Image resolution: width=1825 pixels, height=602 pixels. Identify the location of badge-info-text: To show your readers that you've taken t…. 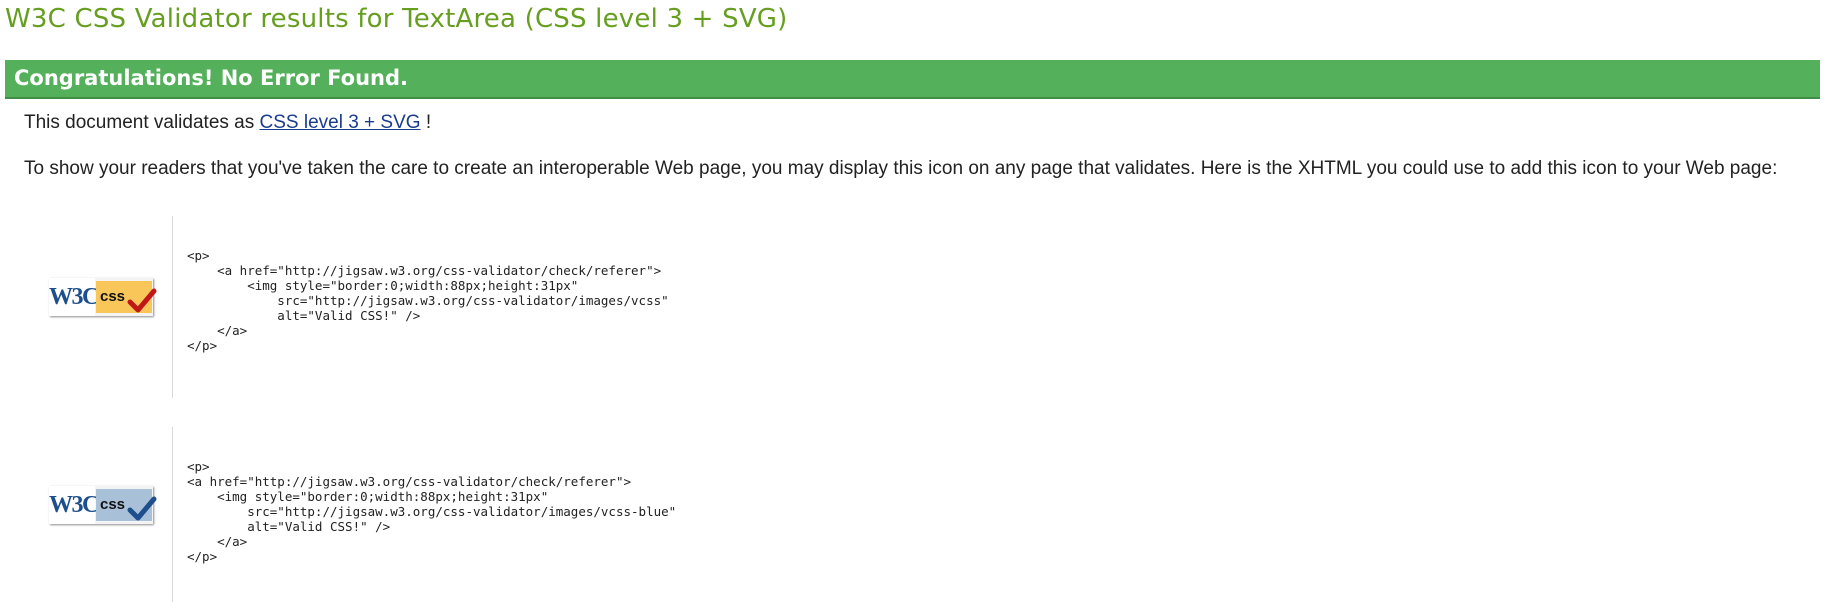
(901, 168).